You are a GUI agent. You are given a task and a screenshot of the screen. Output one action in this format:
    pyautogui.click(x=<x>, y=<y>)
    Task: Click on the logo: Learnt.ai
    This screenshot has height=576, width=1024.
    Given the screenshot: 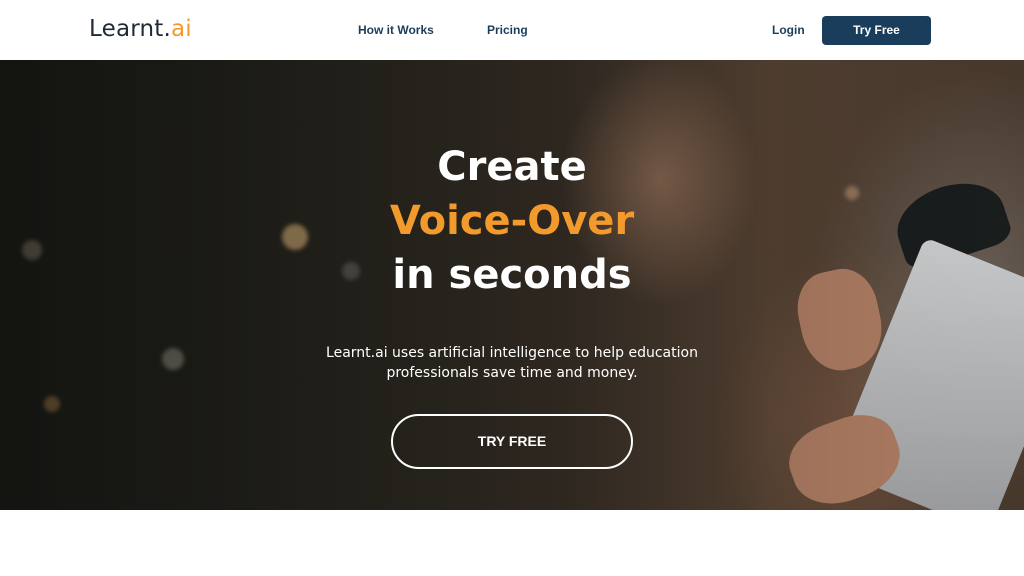 What is the action you would take?
    pyautogui.click(x=140, y=29)
    